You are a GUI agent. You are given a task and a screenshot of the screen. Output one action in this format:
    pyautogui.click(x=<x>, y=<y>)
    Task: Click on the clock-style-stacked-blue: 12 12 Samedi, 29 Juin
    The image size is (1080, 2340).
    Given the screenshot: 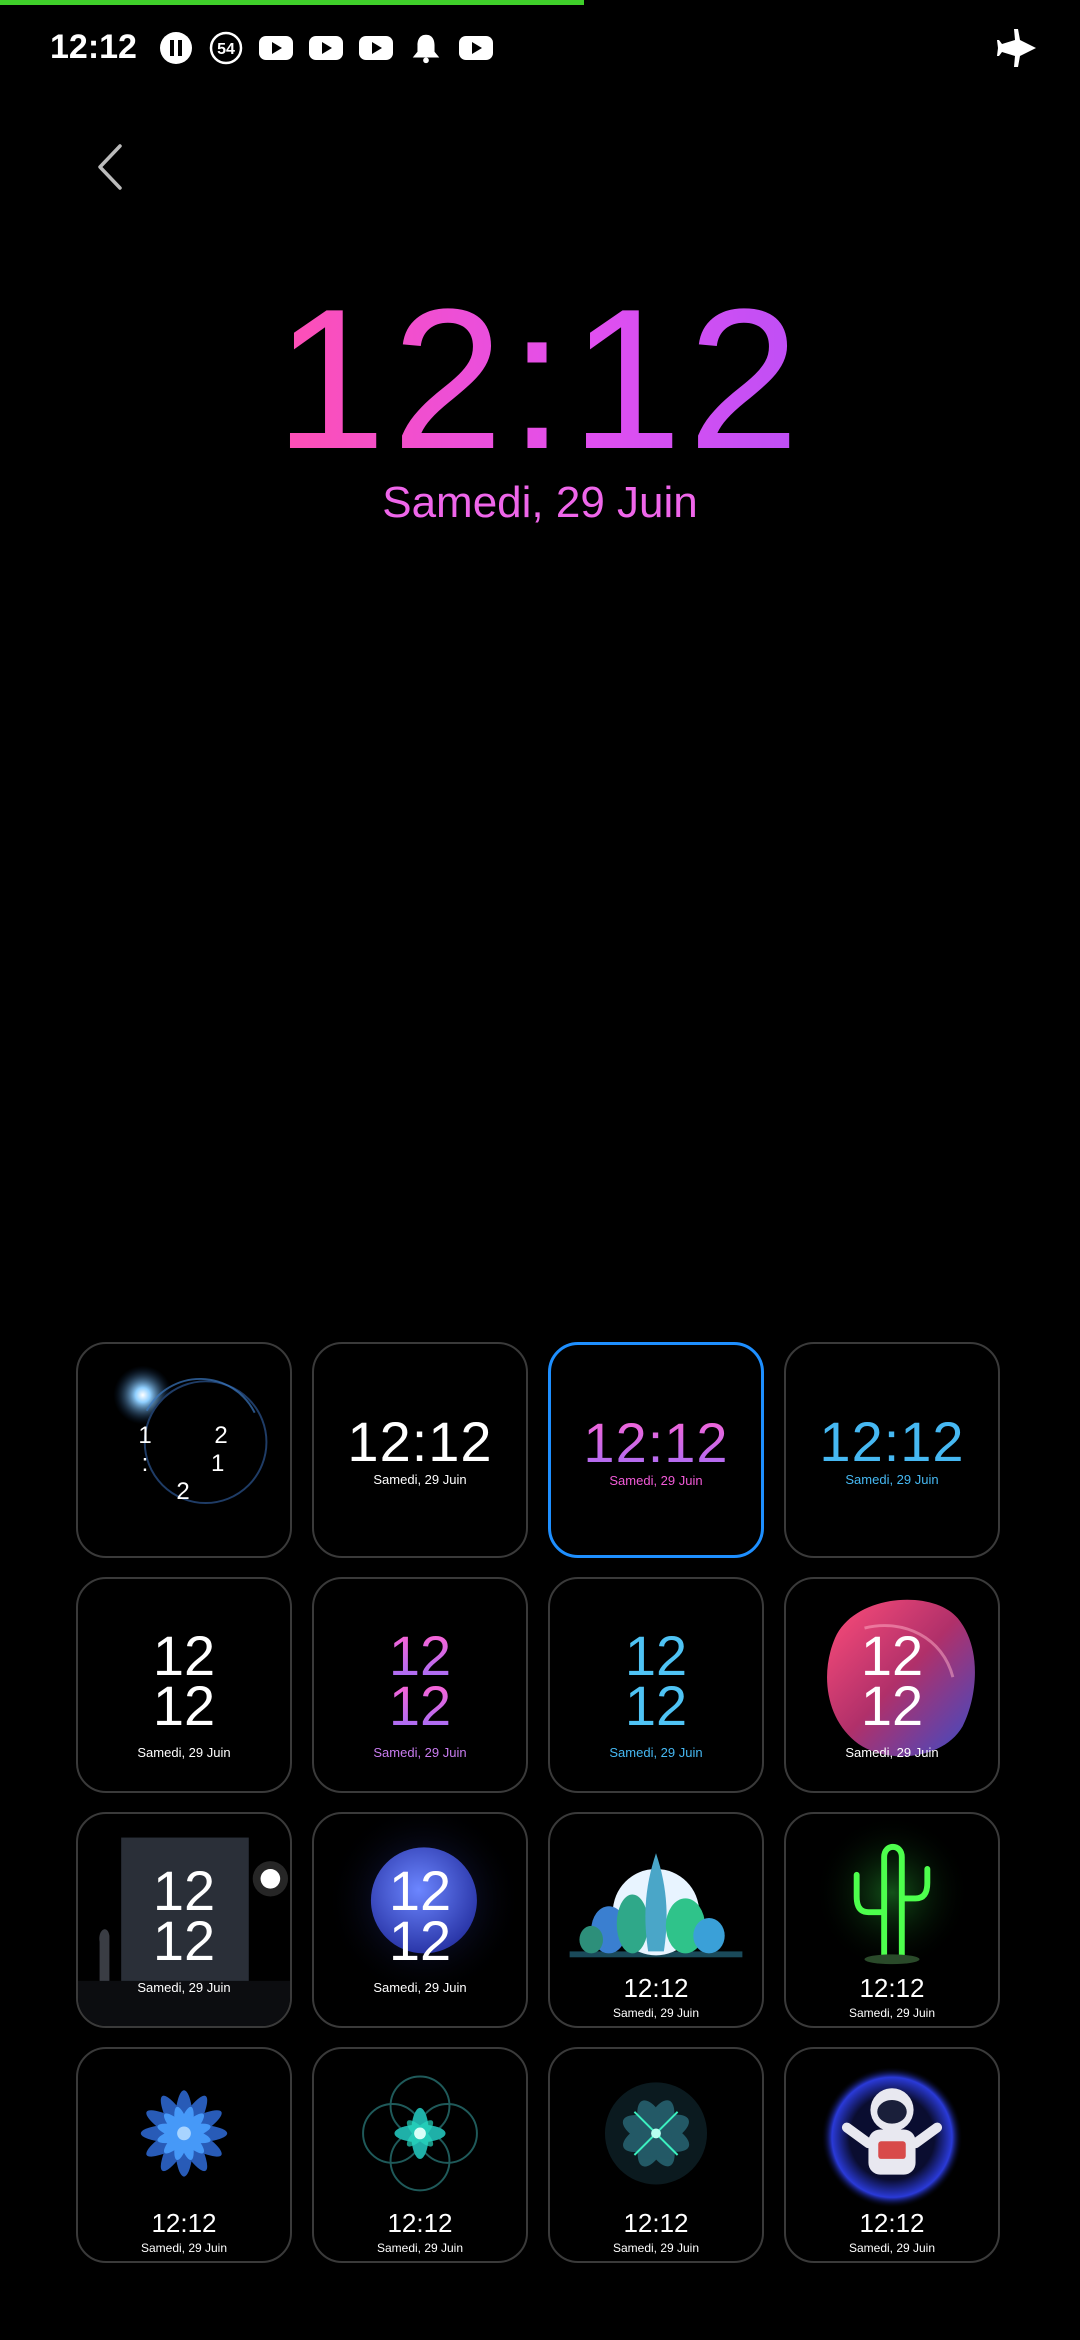 What is the action you would take?
    pyautogui.click(x=656, y=1685)
    